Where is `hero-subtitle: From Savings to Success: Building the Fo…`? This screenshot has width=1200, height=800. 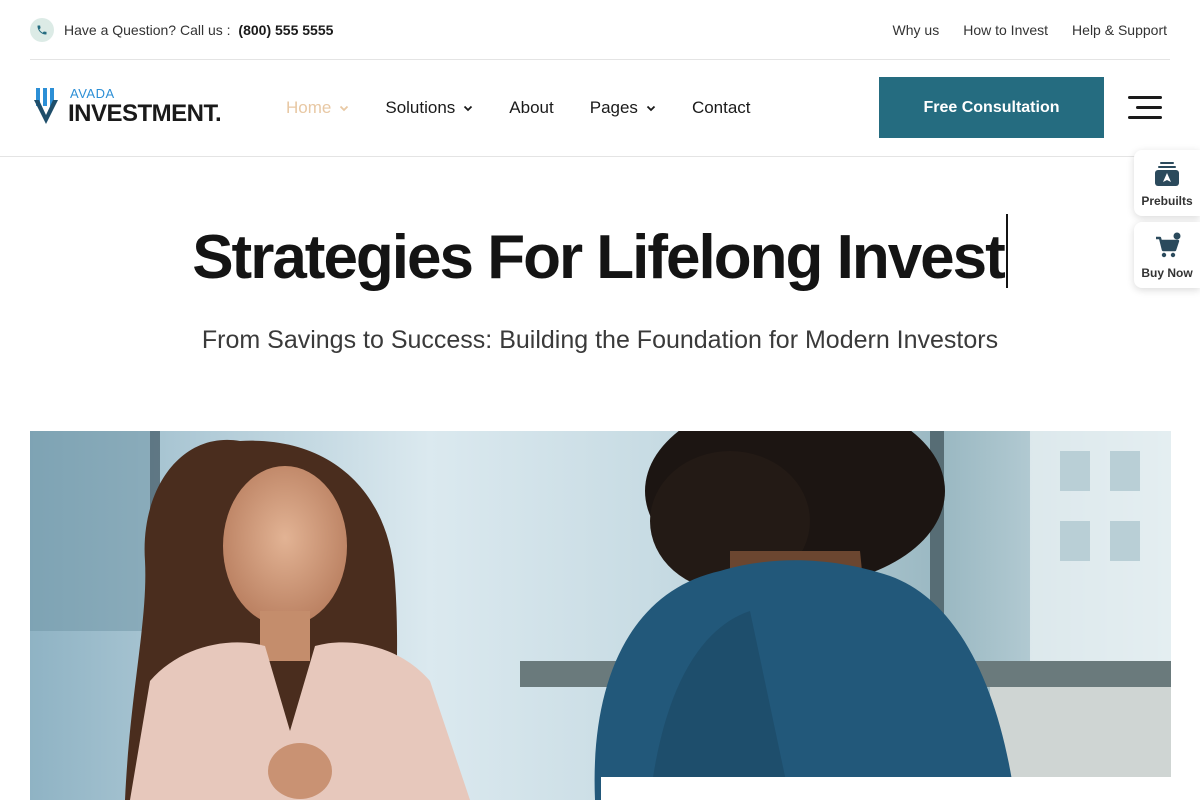 hero-subtitle: From Savings to Success: Building the Fo… is located at coordinates (600, 340).